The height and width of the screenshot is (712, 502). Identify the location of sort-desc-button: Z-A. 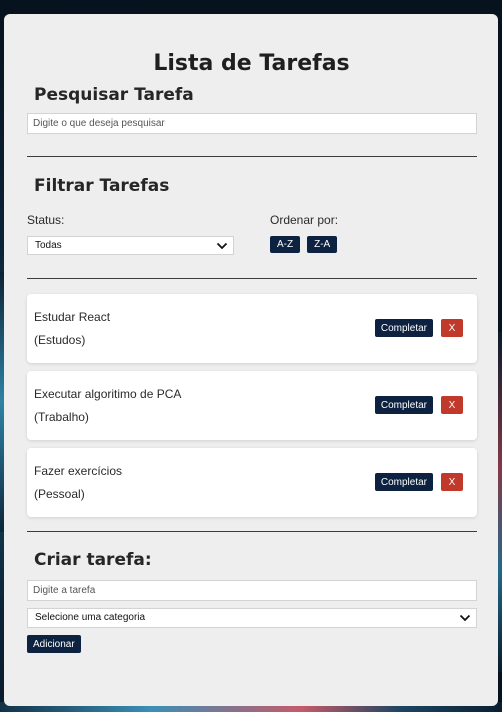
(322, 244).